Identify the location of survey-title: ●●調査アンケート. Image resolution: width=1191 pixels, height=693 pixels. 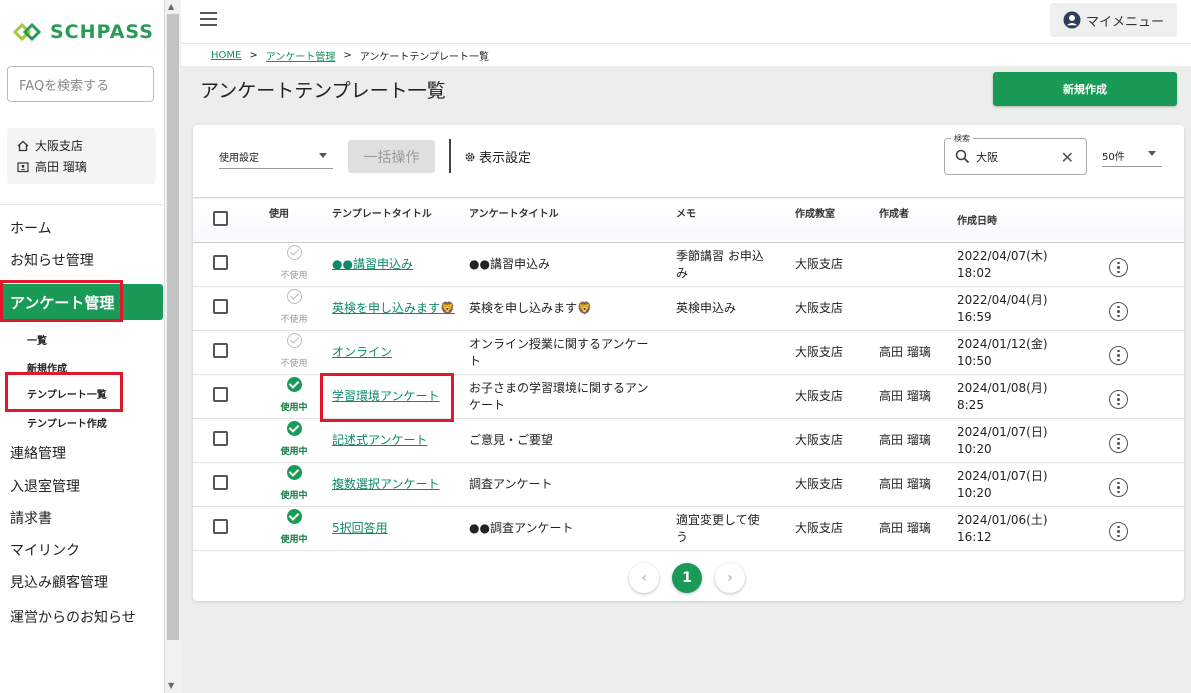
(521, 528).